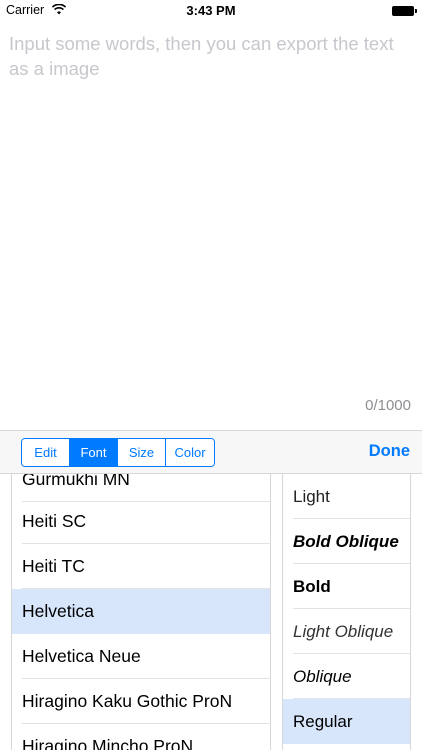  What do you see at coordinates (389, 451) in the screenshot?
I see `done-button: Done` at bounding box center [389, 451].